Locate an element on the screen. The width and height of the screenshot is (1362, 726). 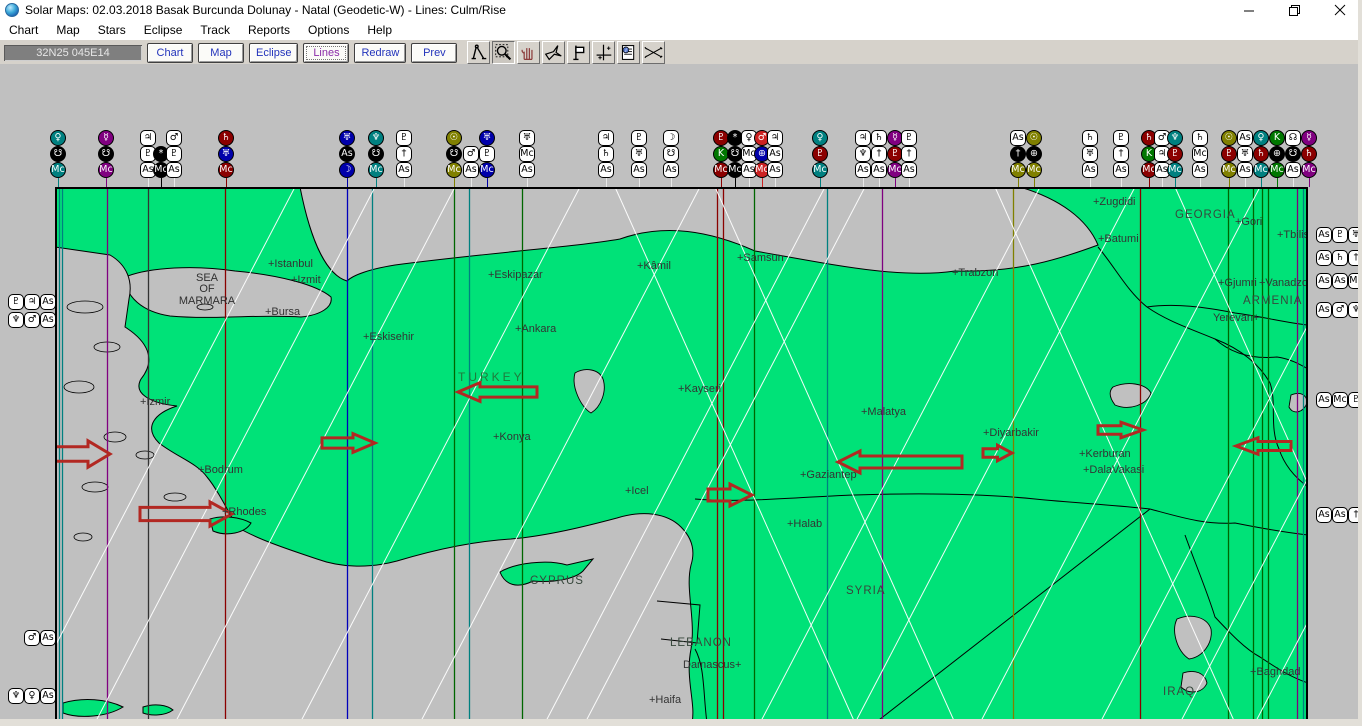
line-marker: ♂ ♃ As is located at coordinates (1162, 158).